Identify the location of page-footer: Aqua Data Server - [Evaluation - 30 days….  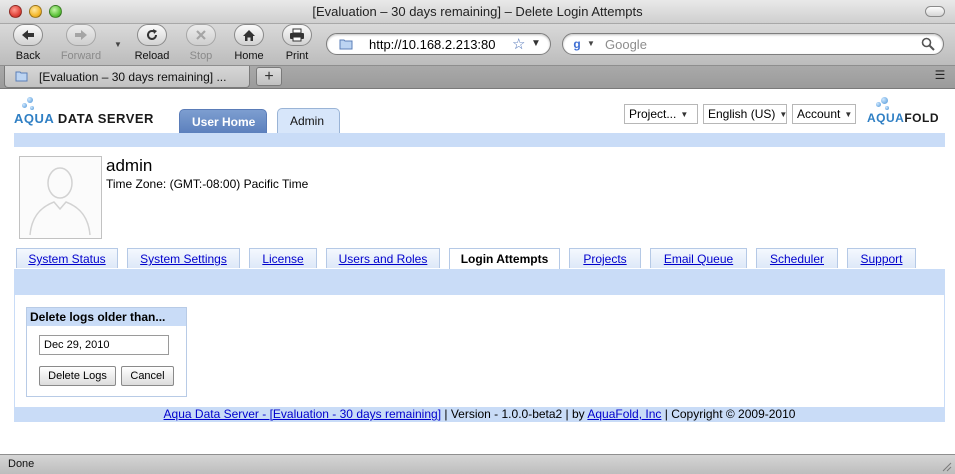
(479, 414).